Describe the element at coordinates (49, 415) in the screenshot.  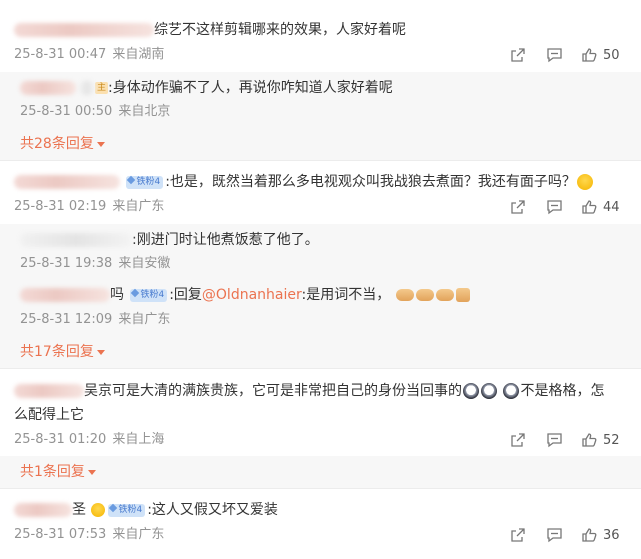
I see `comment-3-text-line-2: 么配得上它` at that location.